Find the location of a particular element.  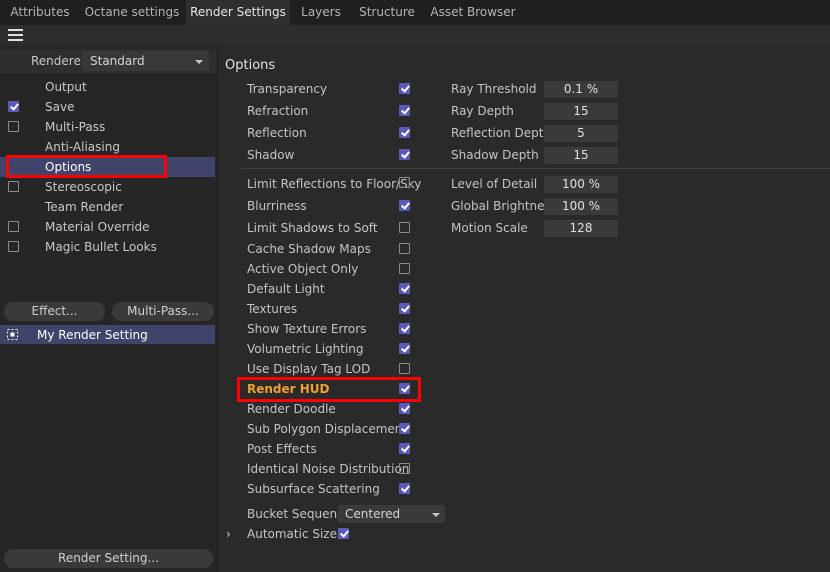

sidebar-item-label: Magic Bullet Looks is located at coordinates (101, 247).